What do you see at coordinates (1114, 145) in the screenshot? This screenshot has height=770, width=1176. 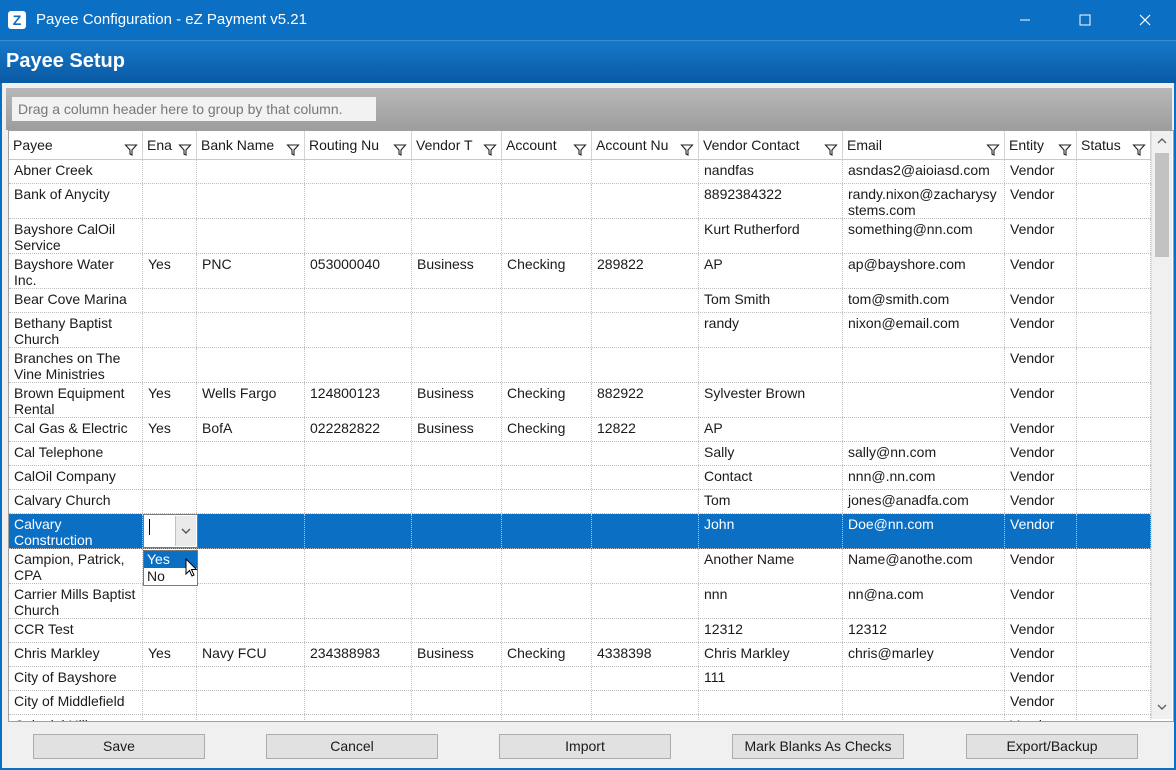 I see `column-header-status: Status` at bounding box center [1114, 145].